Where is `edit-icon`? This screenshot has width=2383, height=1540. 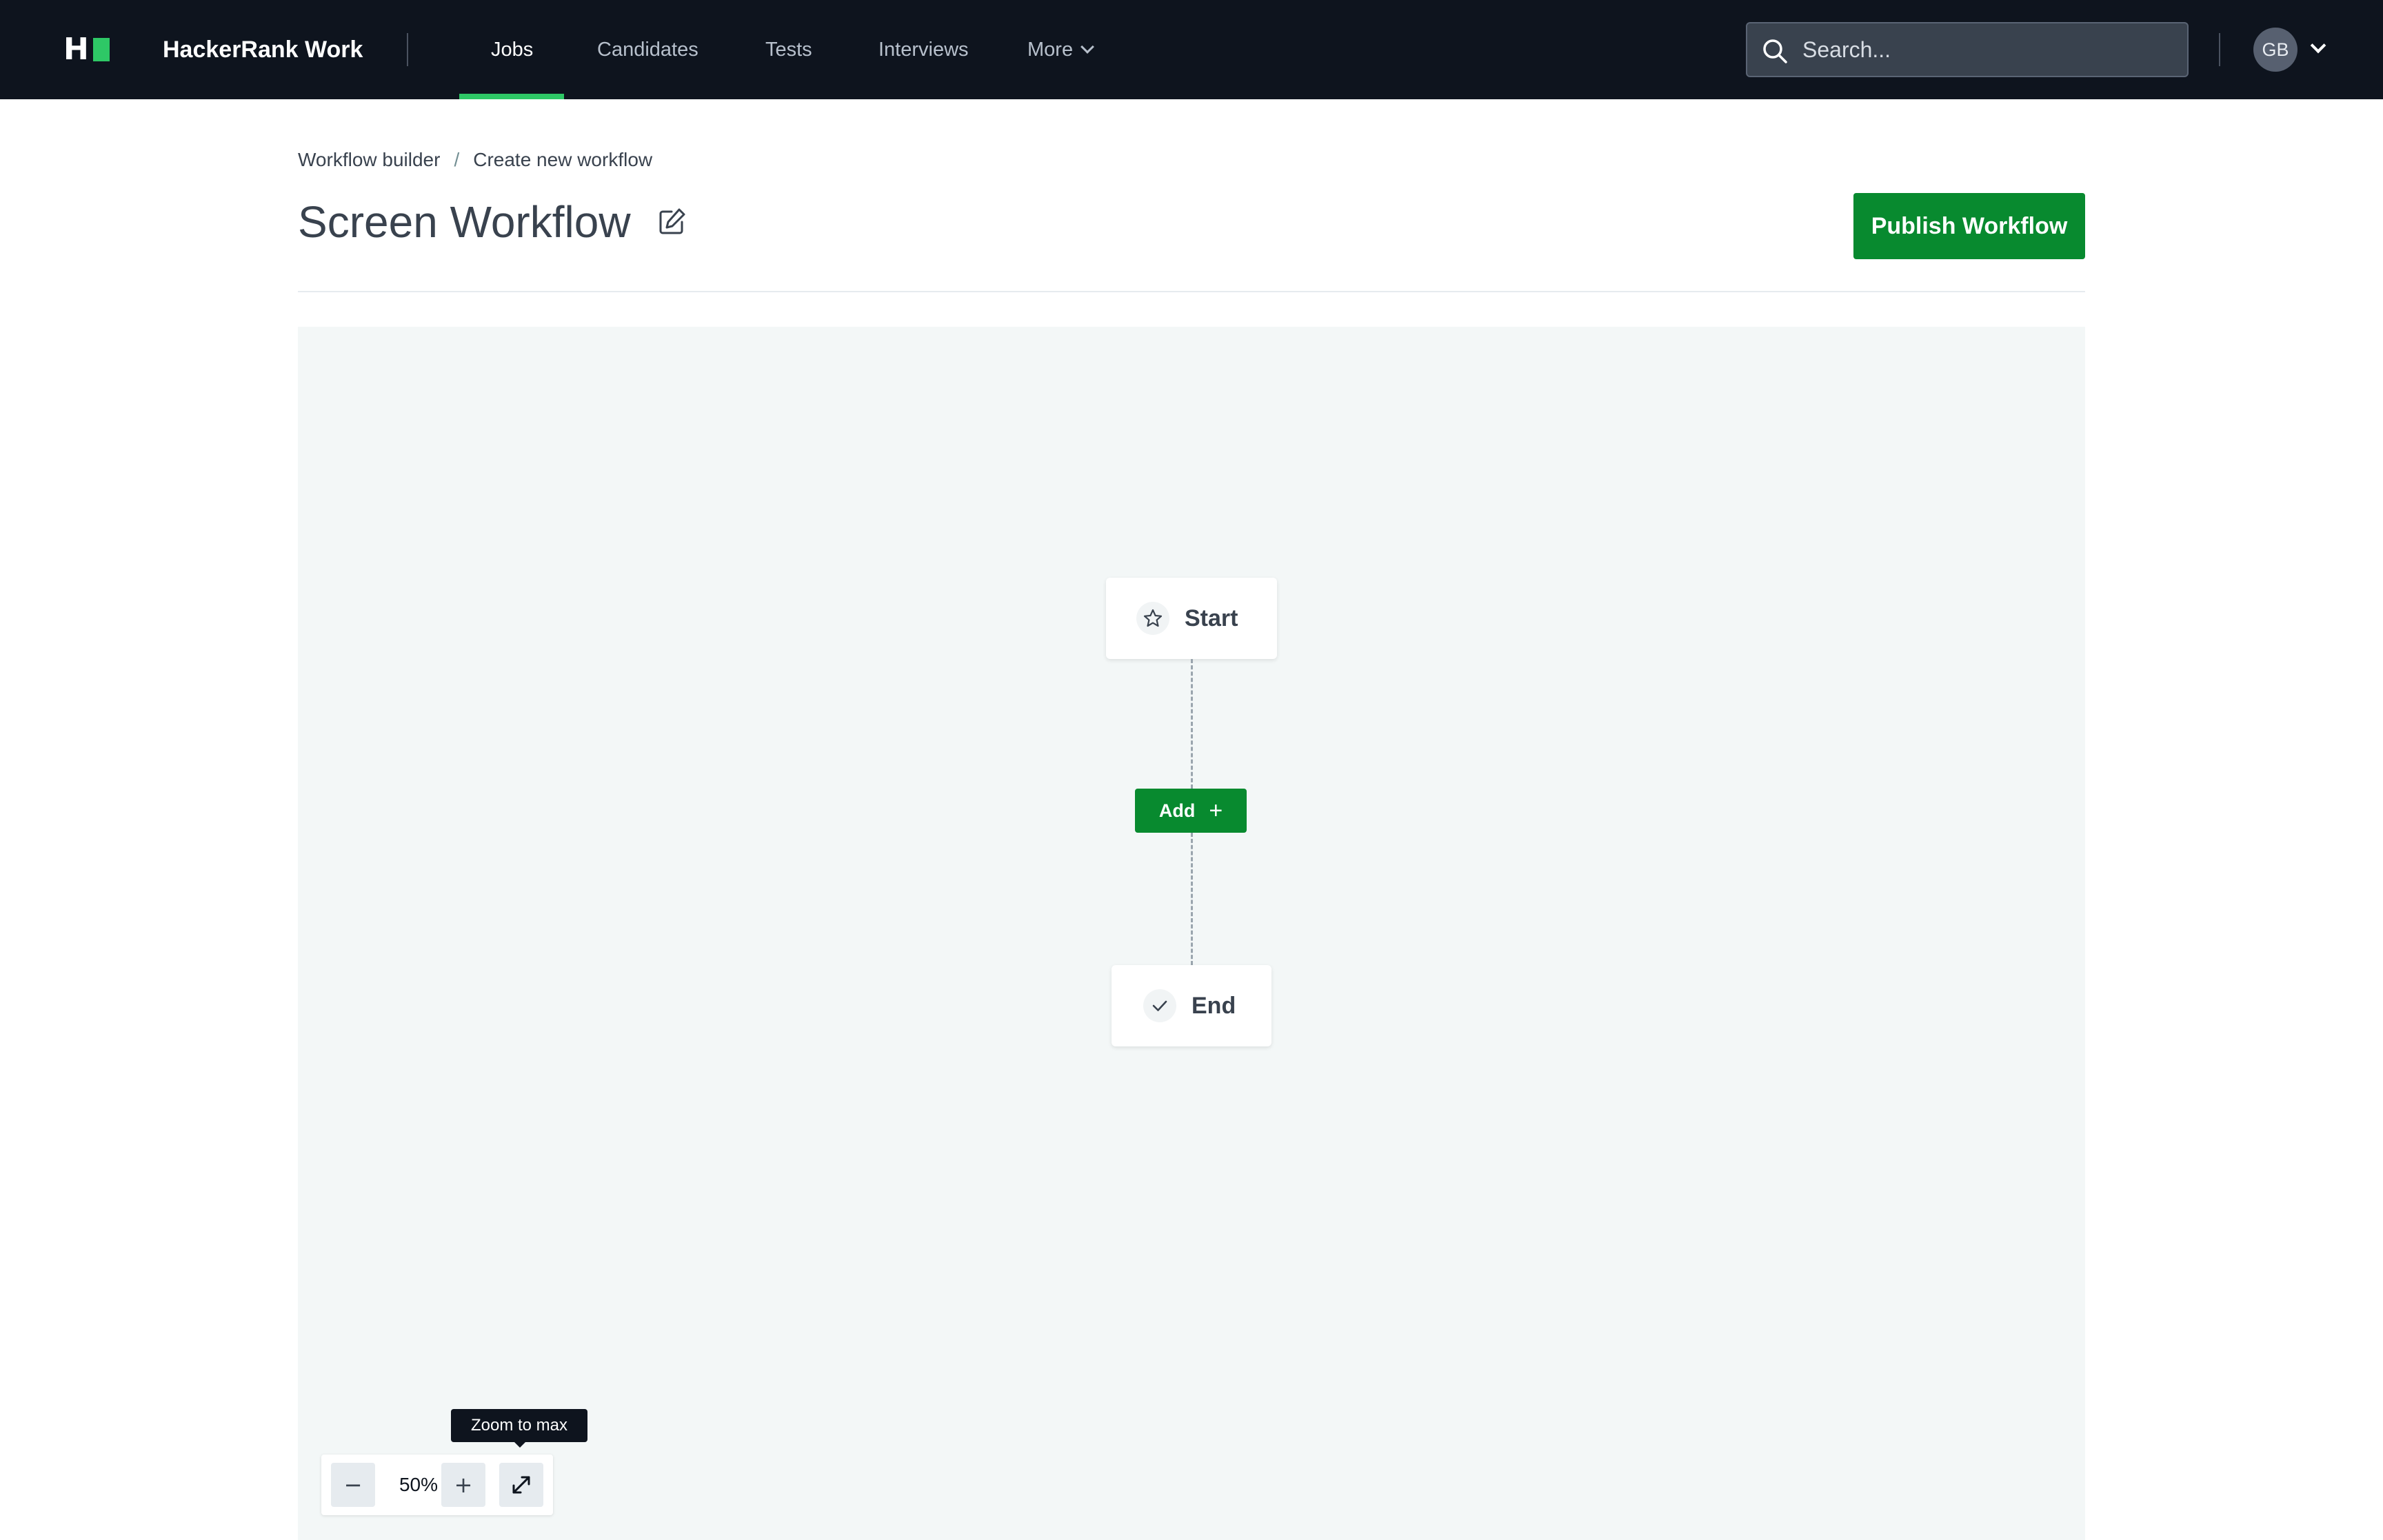
edit-icon is located at coordinates (672, 222).